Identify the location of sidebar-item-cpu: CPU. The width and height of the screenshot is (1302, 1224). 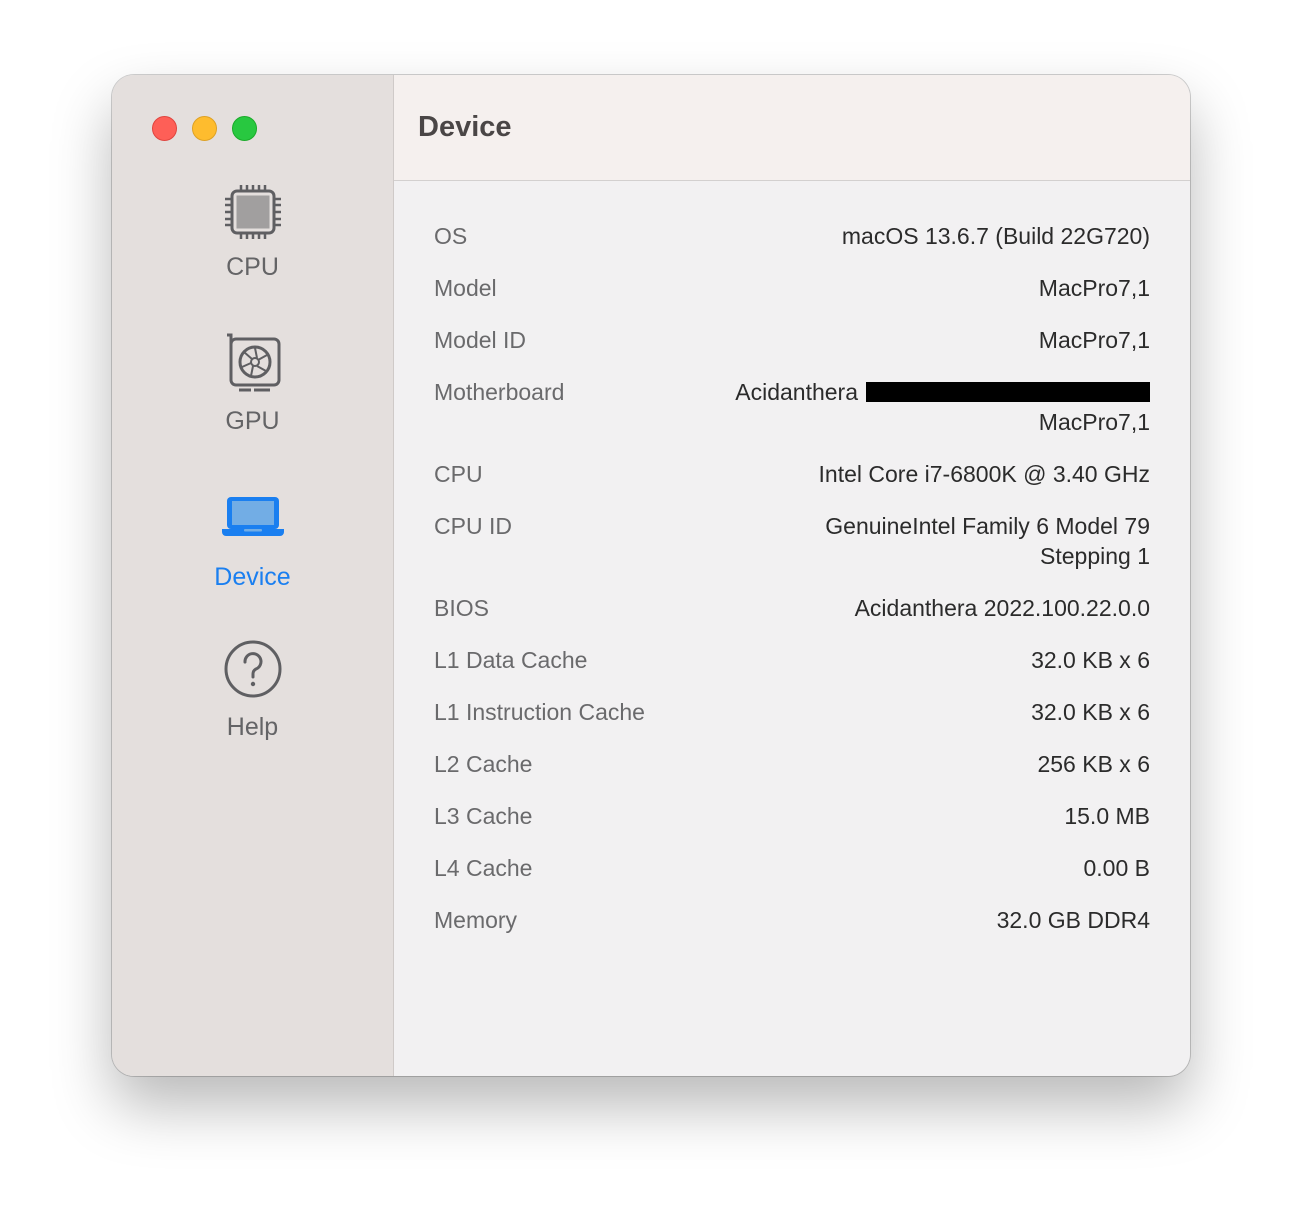
(252, 232).